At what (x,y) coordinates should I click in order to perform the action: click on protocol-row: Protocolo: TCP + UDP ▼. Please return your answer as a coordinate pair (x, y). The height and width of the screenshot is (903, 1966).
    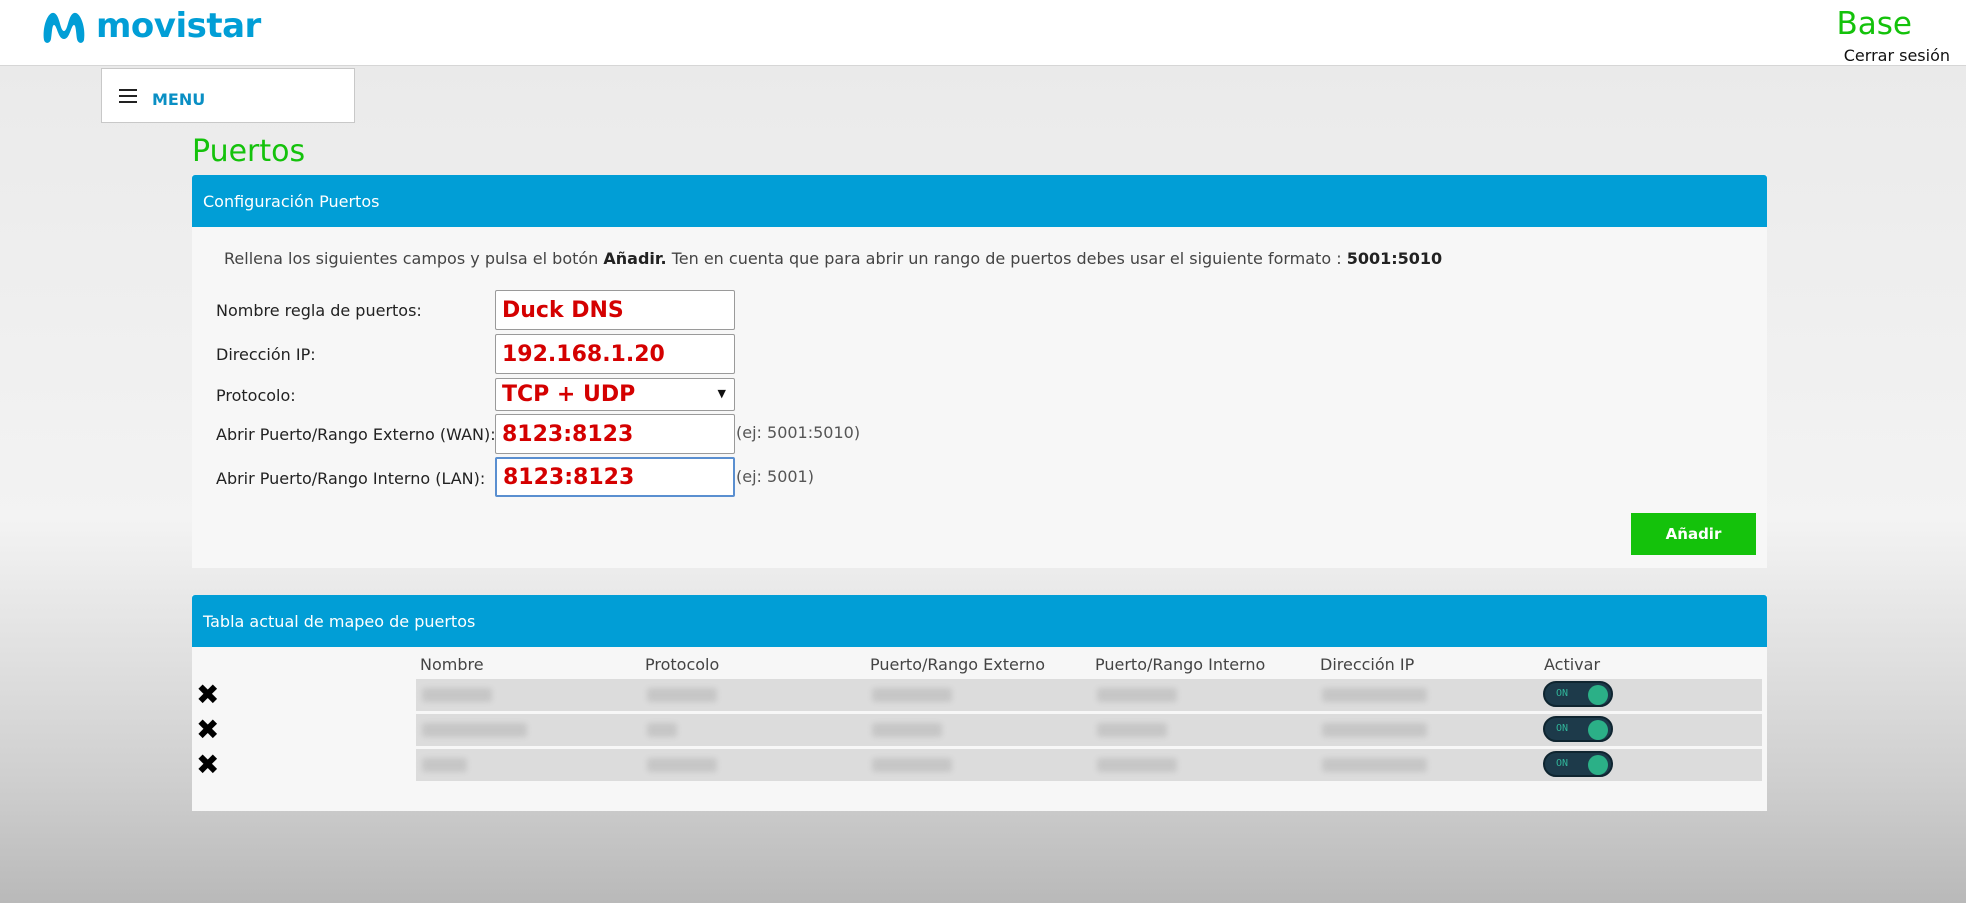
    Looking at the image, I should click on (642, 398).